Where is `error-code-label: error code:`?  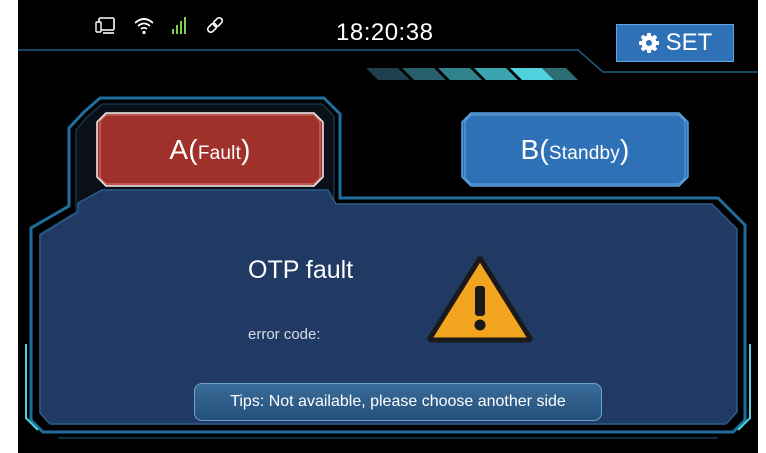
error-code-label: error code: is located at coordinates (284, 334).